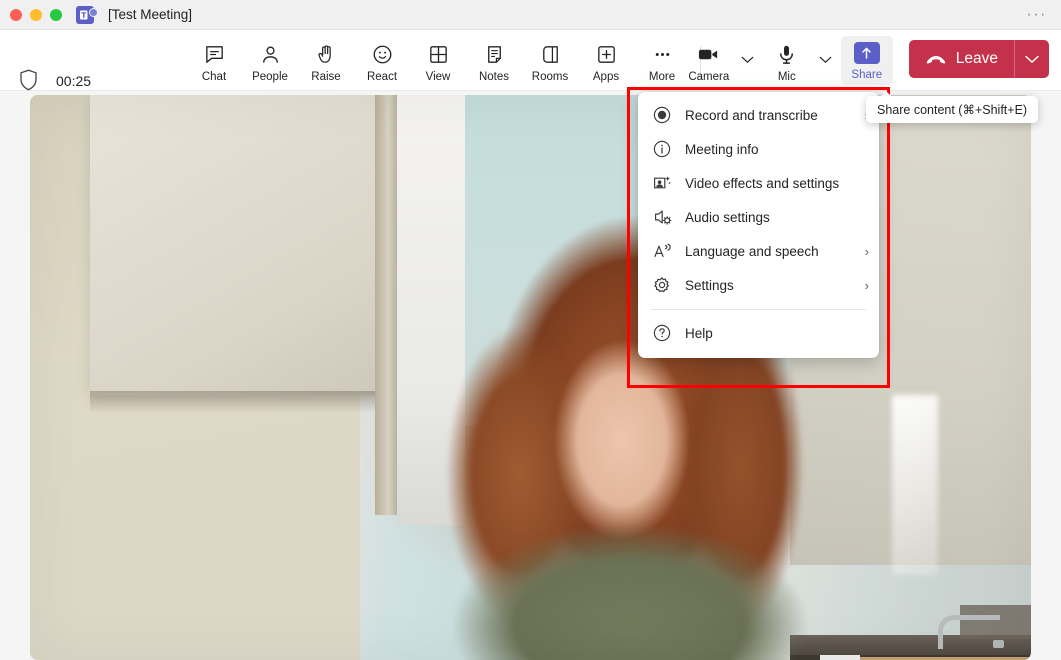  I want to click on toolbar-label-view: View, so click(438, 77).